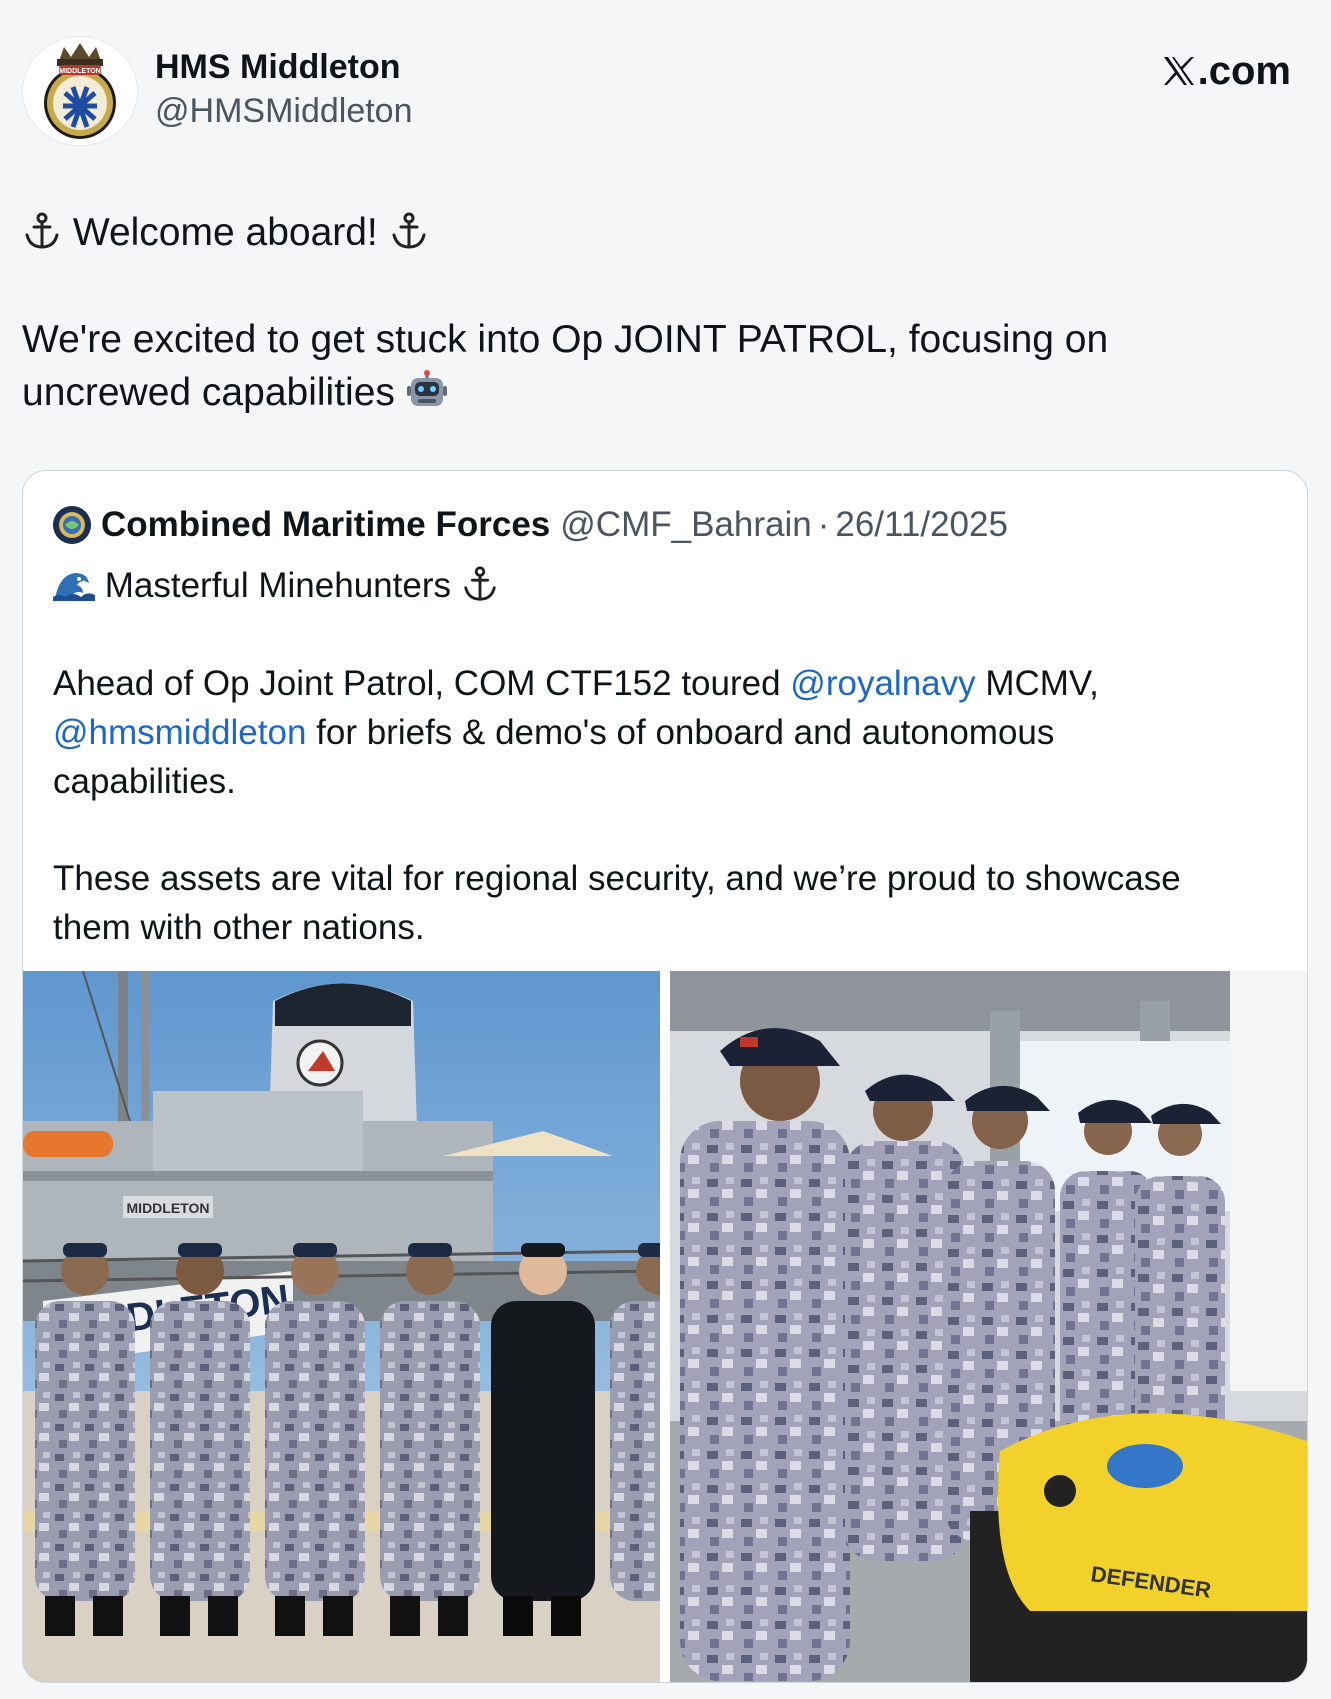  I want to click on mention-link-royalnavy: @royalnavy, so click(882, 683).